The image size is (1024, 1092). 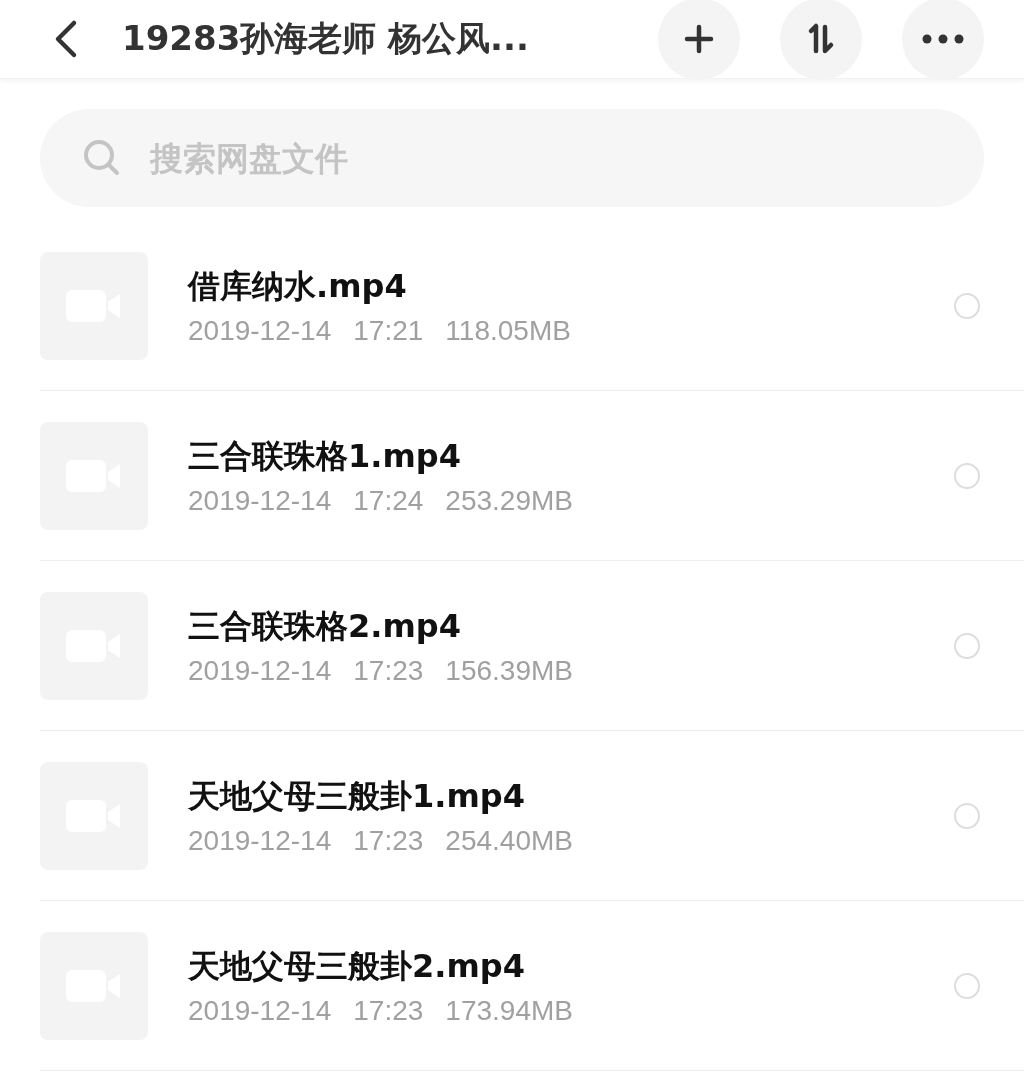 I want to click on file-name: 三合联珠格2.mp4, so click(x=325, y=626).